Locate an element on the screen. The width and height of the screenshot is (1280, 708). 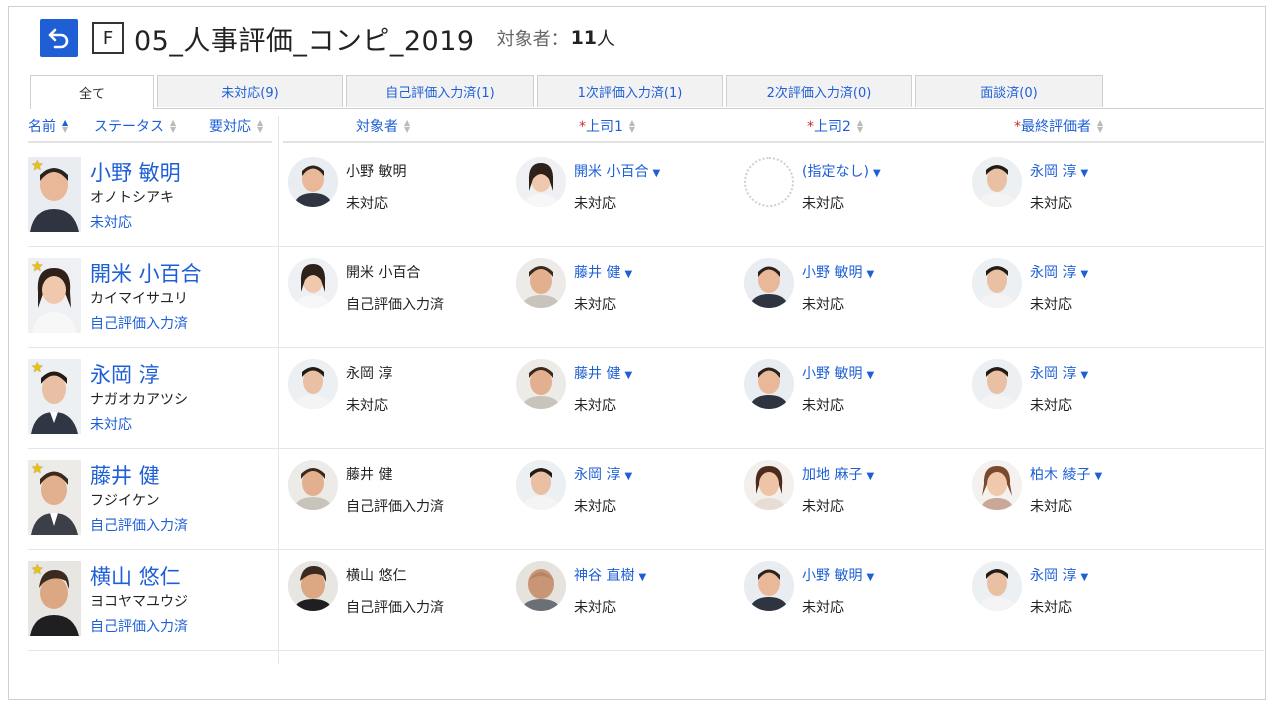
boss1-name: 藤井 健 is located at coordinates (597, 374).